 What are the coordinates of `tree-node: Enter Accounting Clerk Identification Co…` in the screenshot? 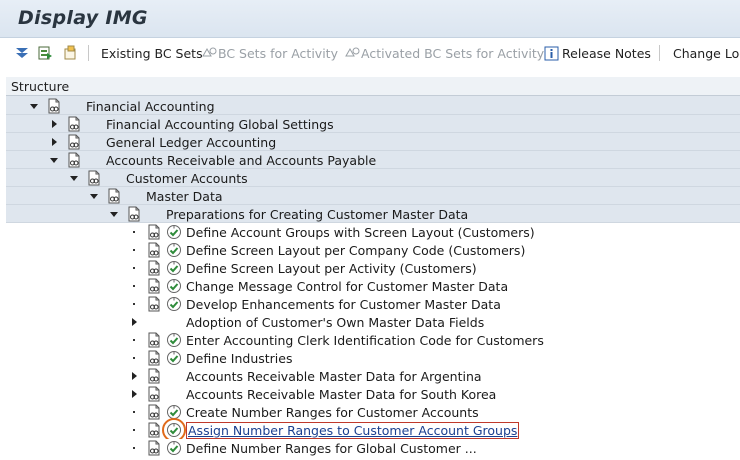 It's located at (373, 340).